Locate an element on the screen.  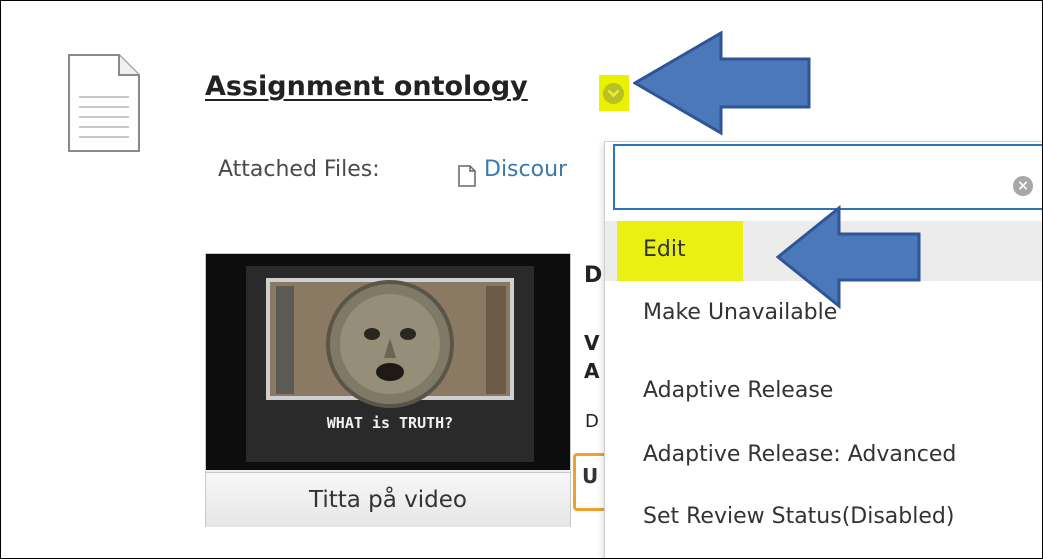
menu-item-adaptive-release: Adaptive Release is located at coordinates (823, 392).